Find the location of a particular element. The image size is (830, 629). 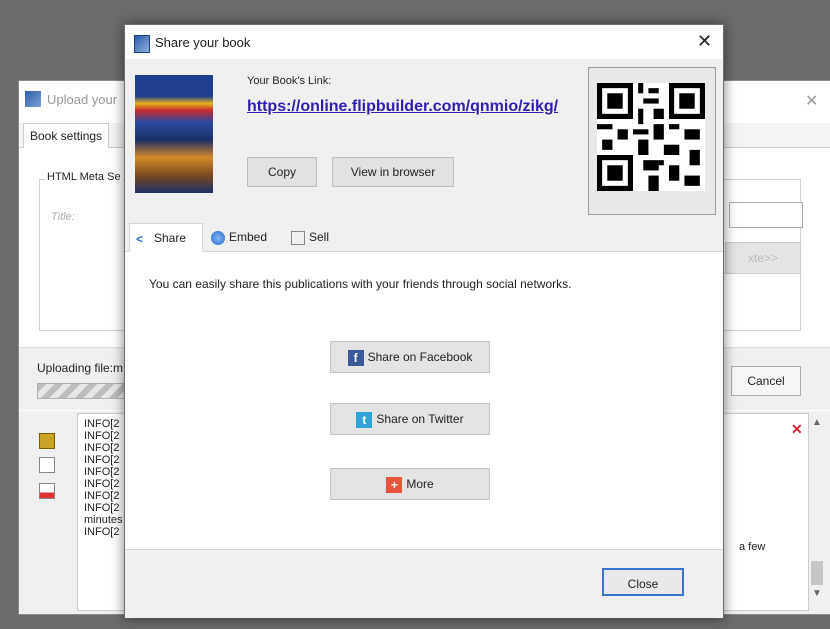

scrollbar-thumb is located at coordinates (817, 573).